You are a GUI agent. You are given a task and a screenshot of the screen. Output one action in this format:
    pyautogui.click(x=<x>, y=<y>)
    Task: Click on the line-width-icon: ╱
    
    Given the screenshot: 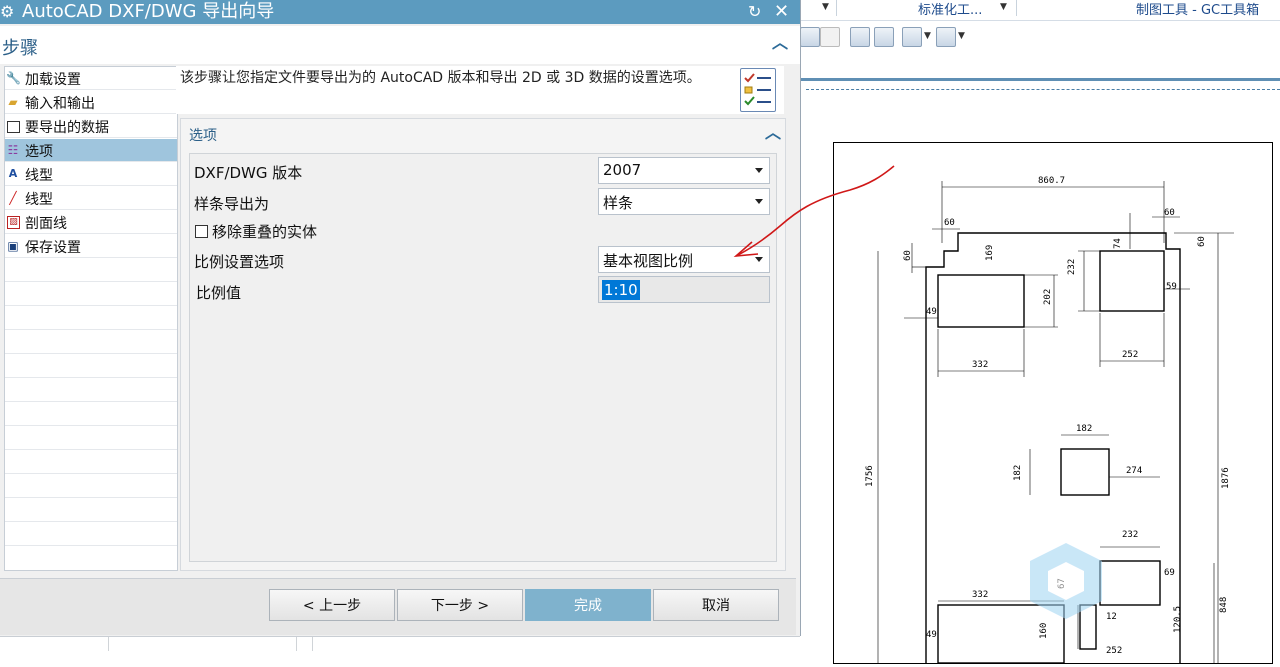 What is the action you would take?
    pyautogui.click(x=13, y=198)
    